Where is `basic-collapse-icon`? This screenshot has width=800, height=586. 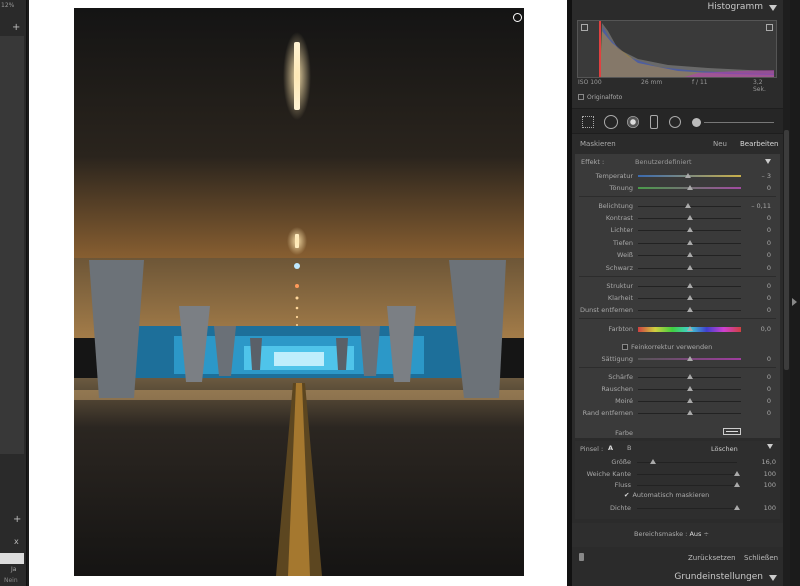
basic-collapse-icon is located at coordinates (773, 578).